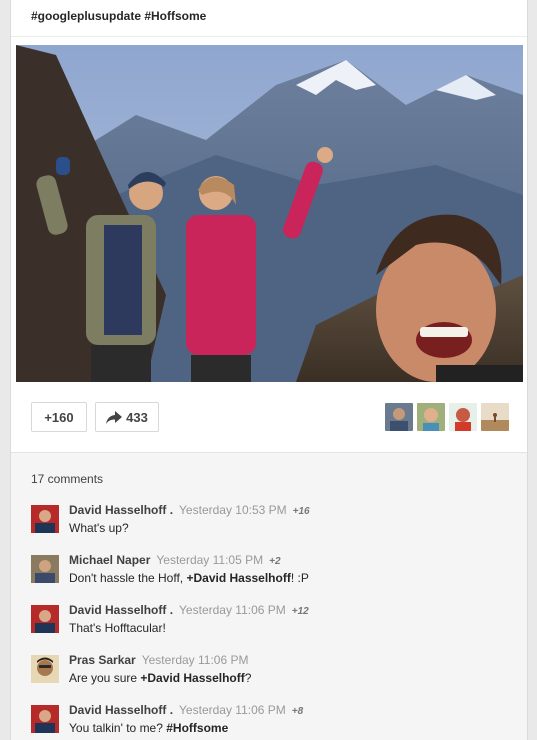 The width and height of the screenshot is (537, 740). I want to click on comment-plus-count: +8, so click(297, 711).